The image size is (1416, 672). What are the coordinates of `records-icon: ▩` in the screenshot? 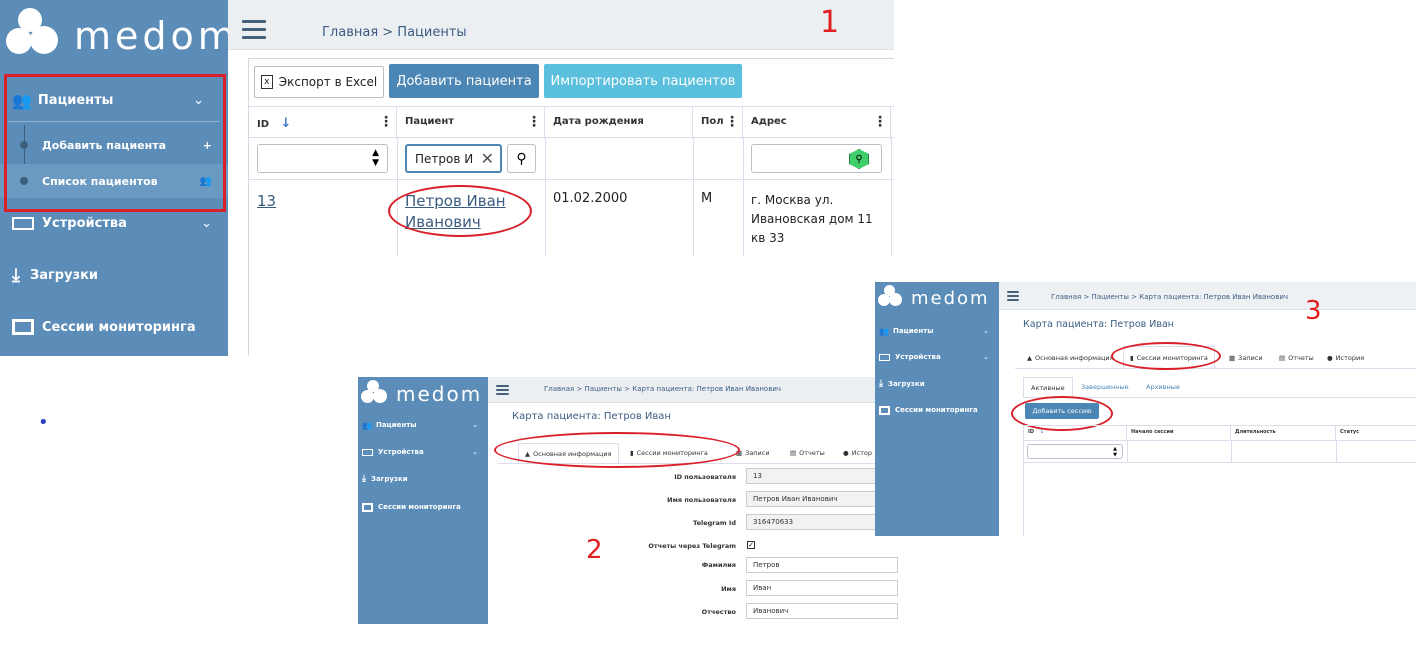 It's located at (1232, 358).